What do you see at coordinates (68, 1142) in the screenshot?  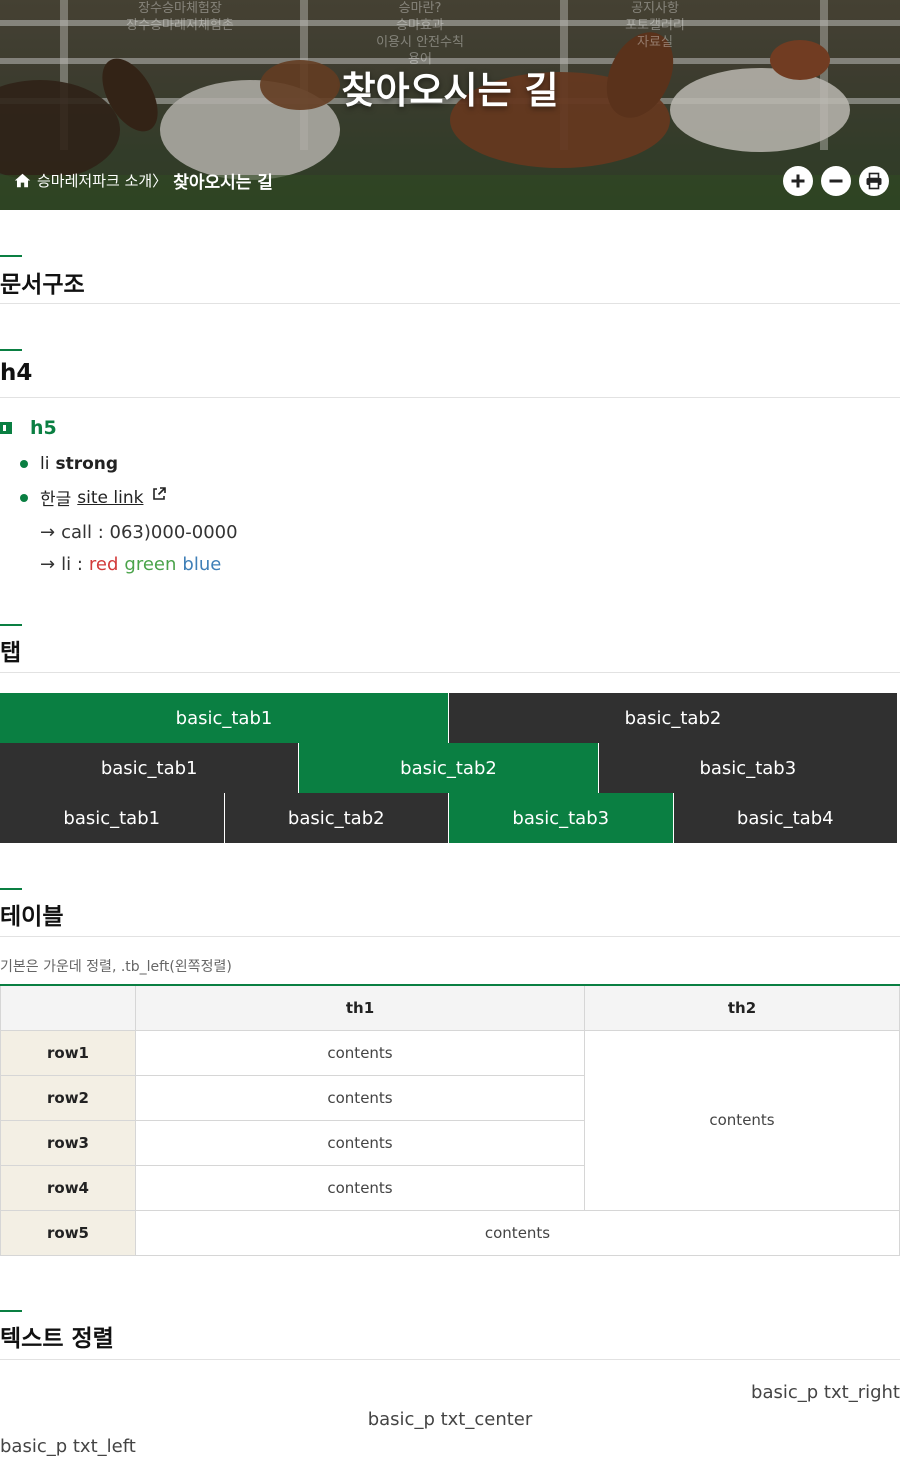 I see `row-header: row3` at bounding box center [68, 1142].